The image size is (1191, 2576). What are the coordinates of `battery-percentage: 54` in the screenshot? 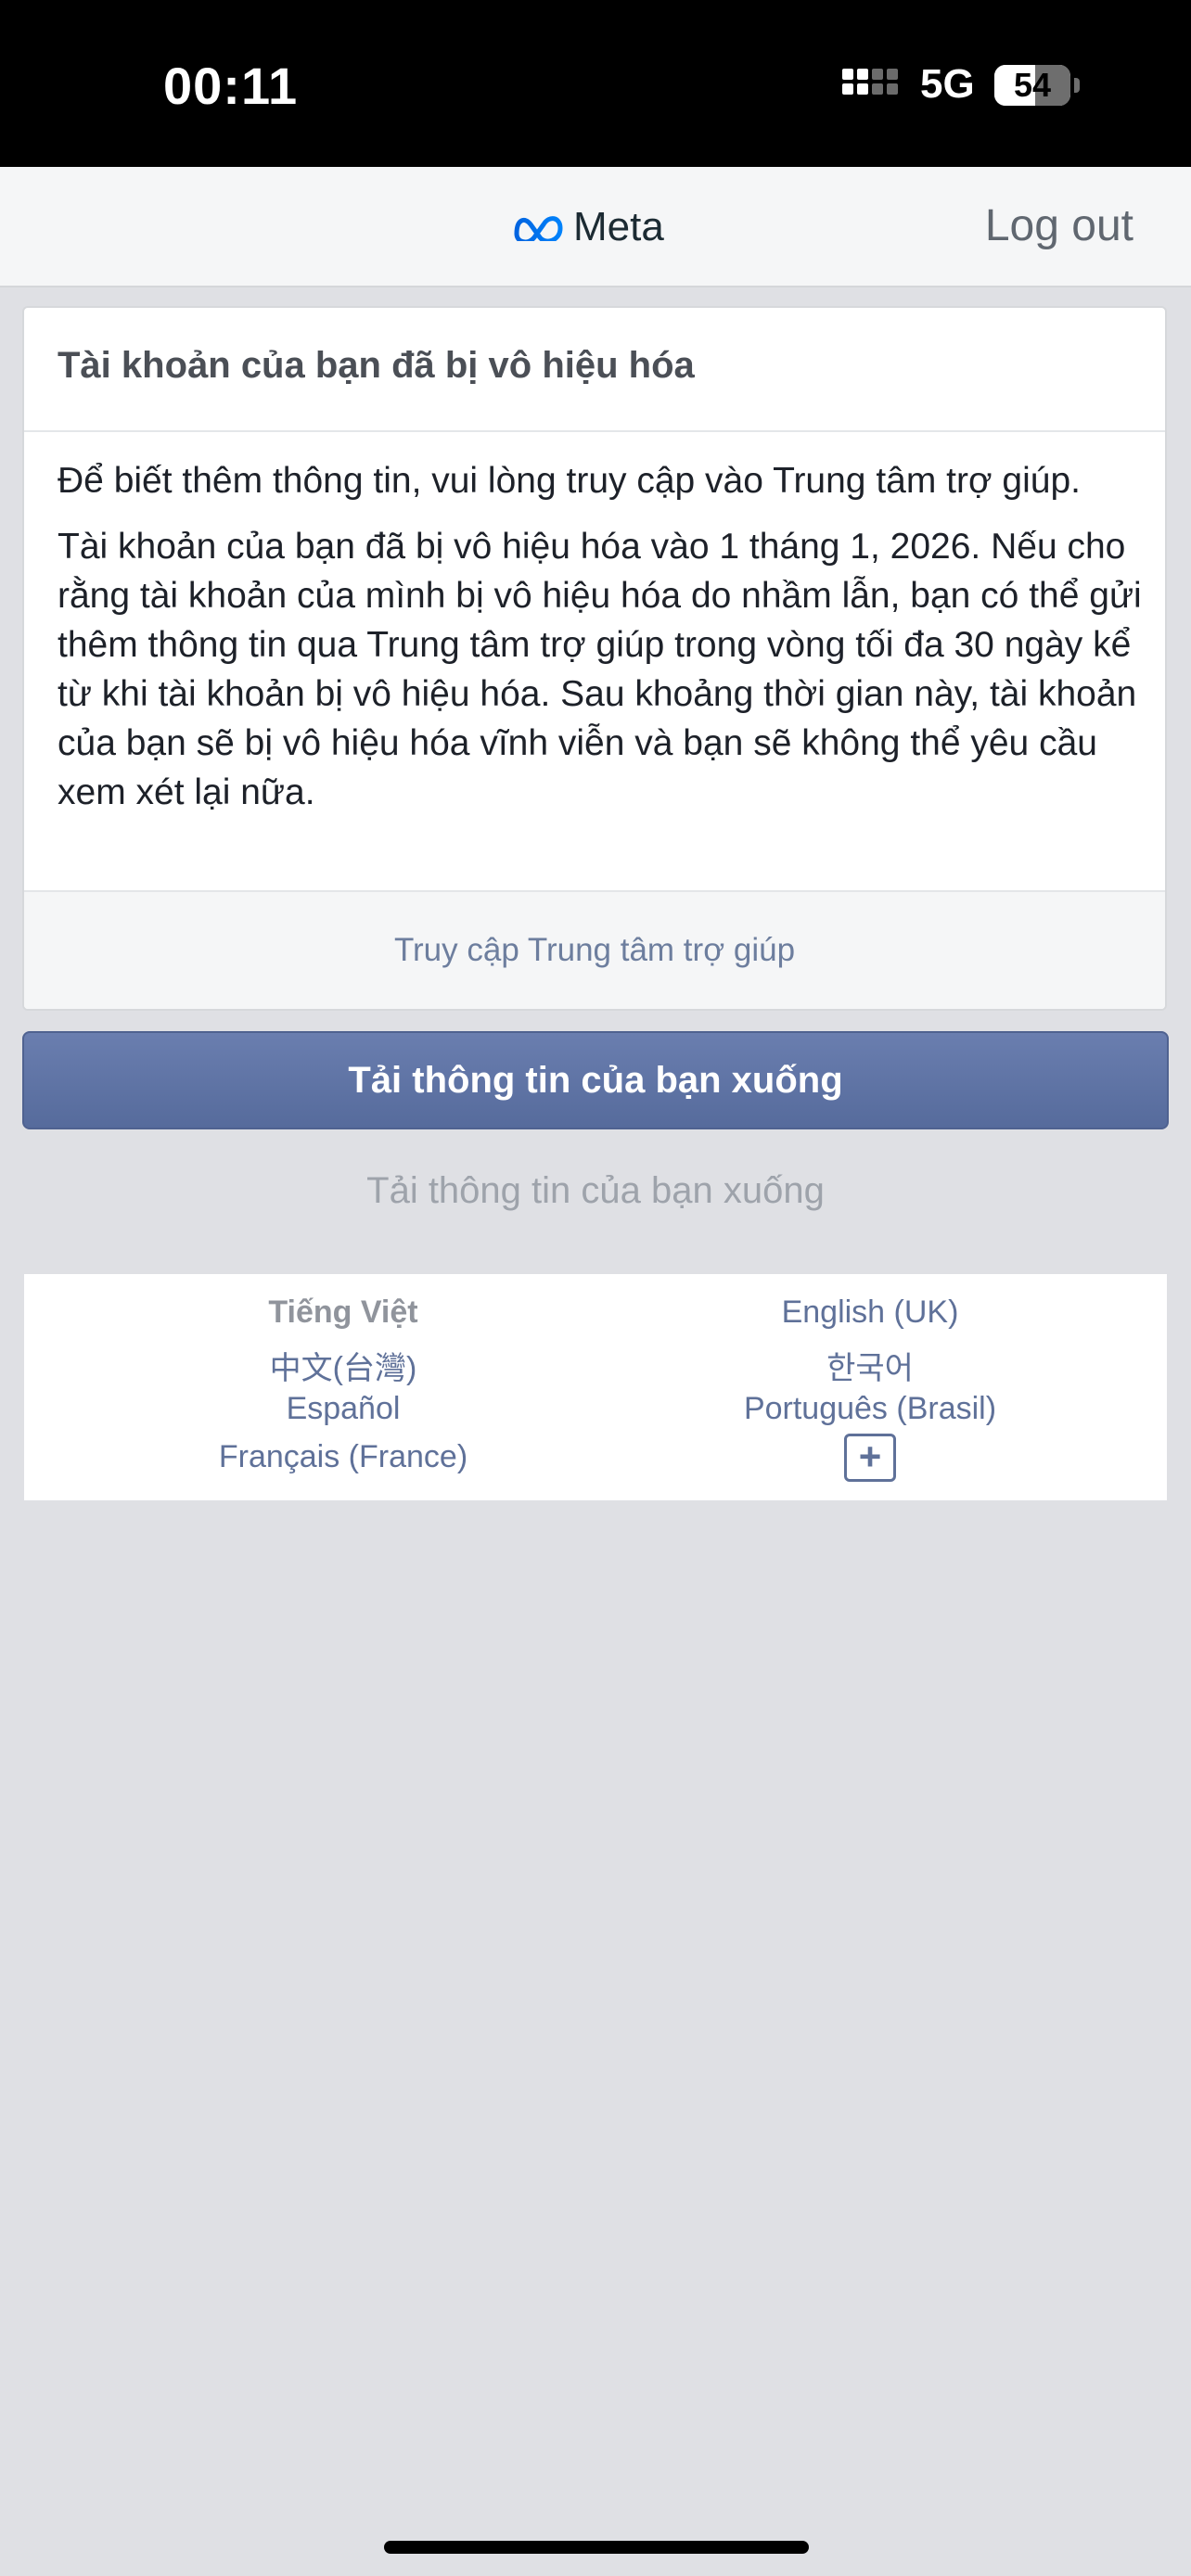 It's located at (1032, 85).